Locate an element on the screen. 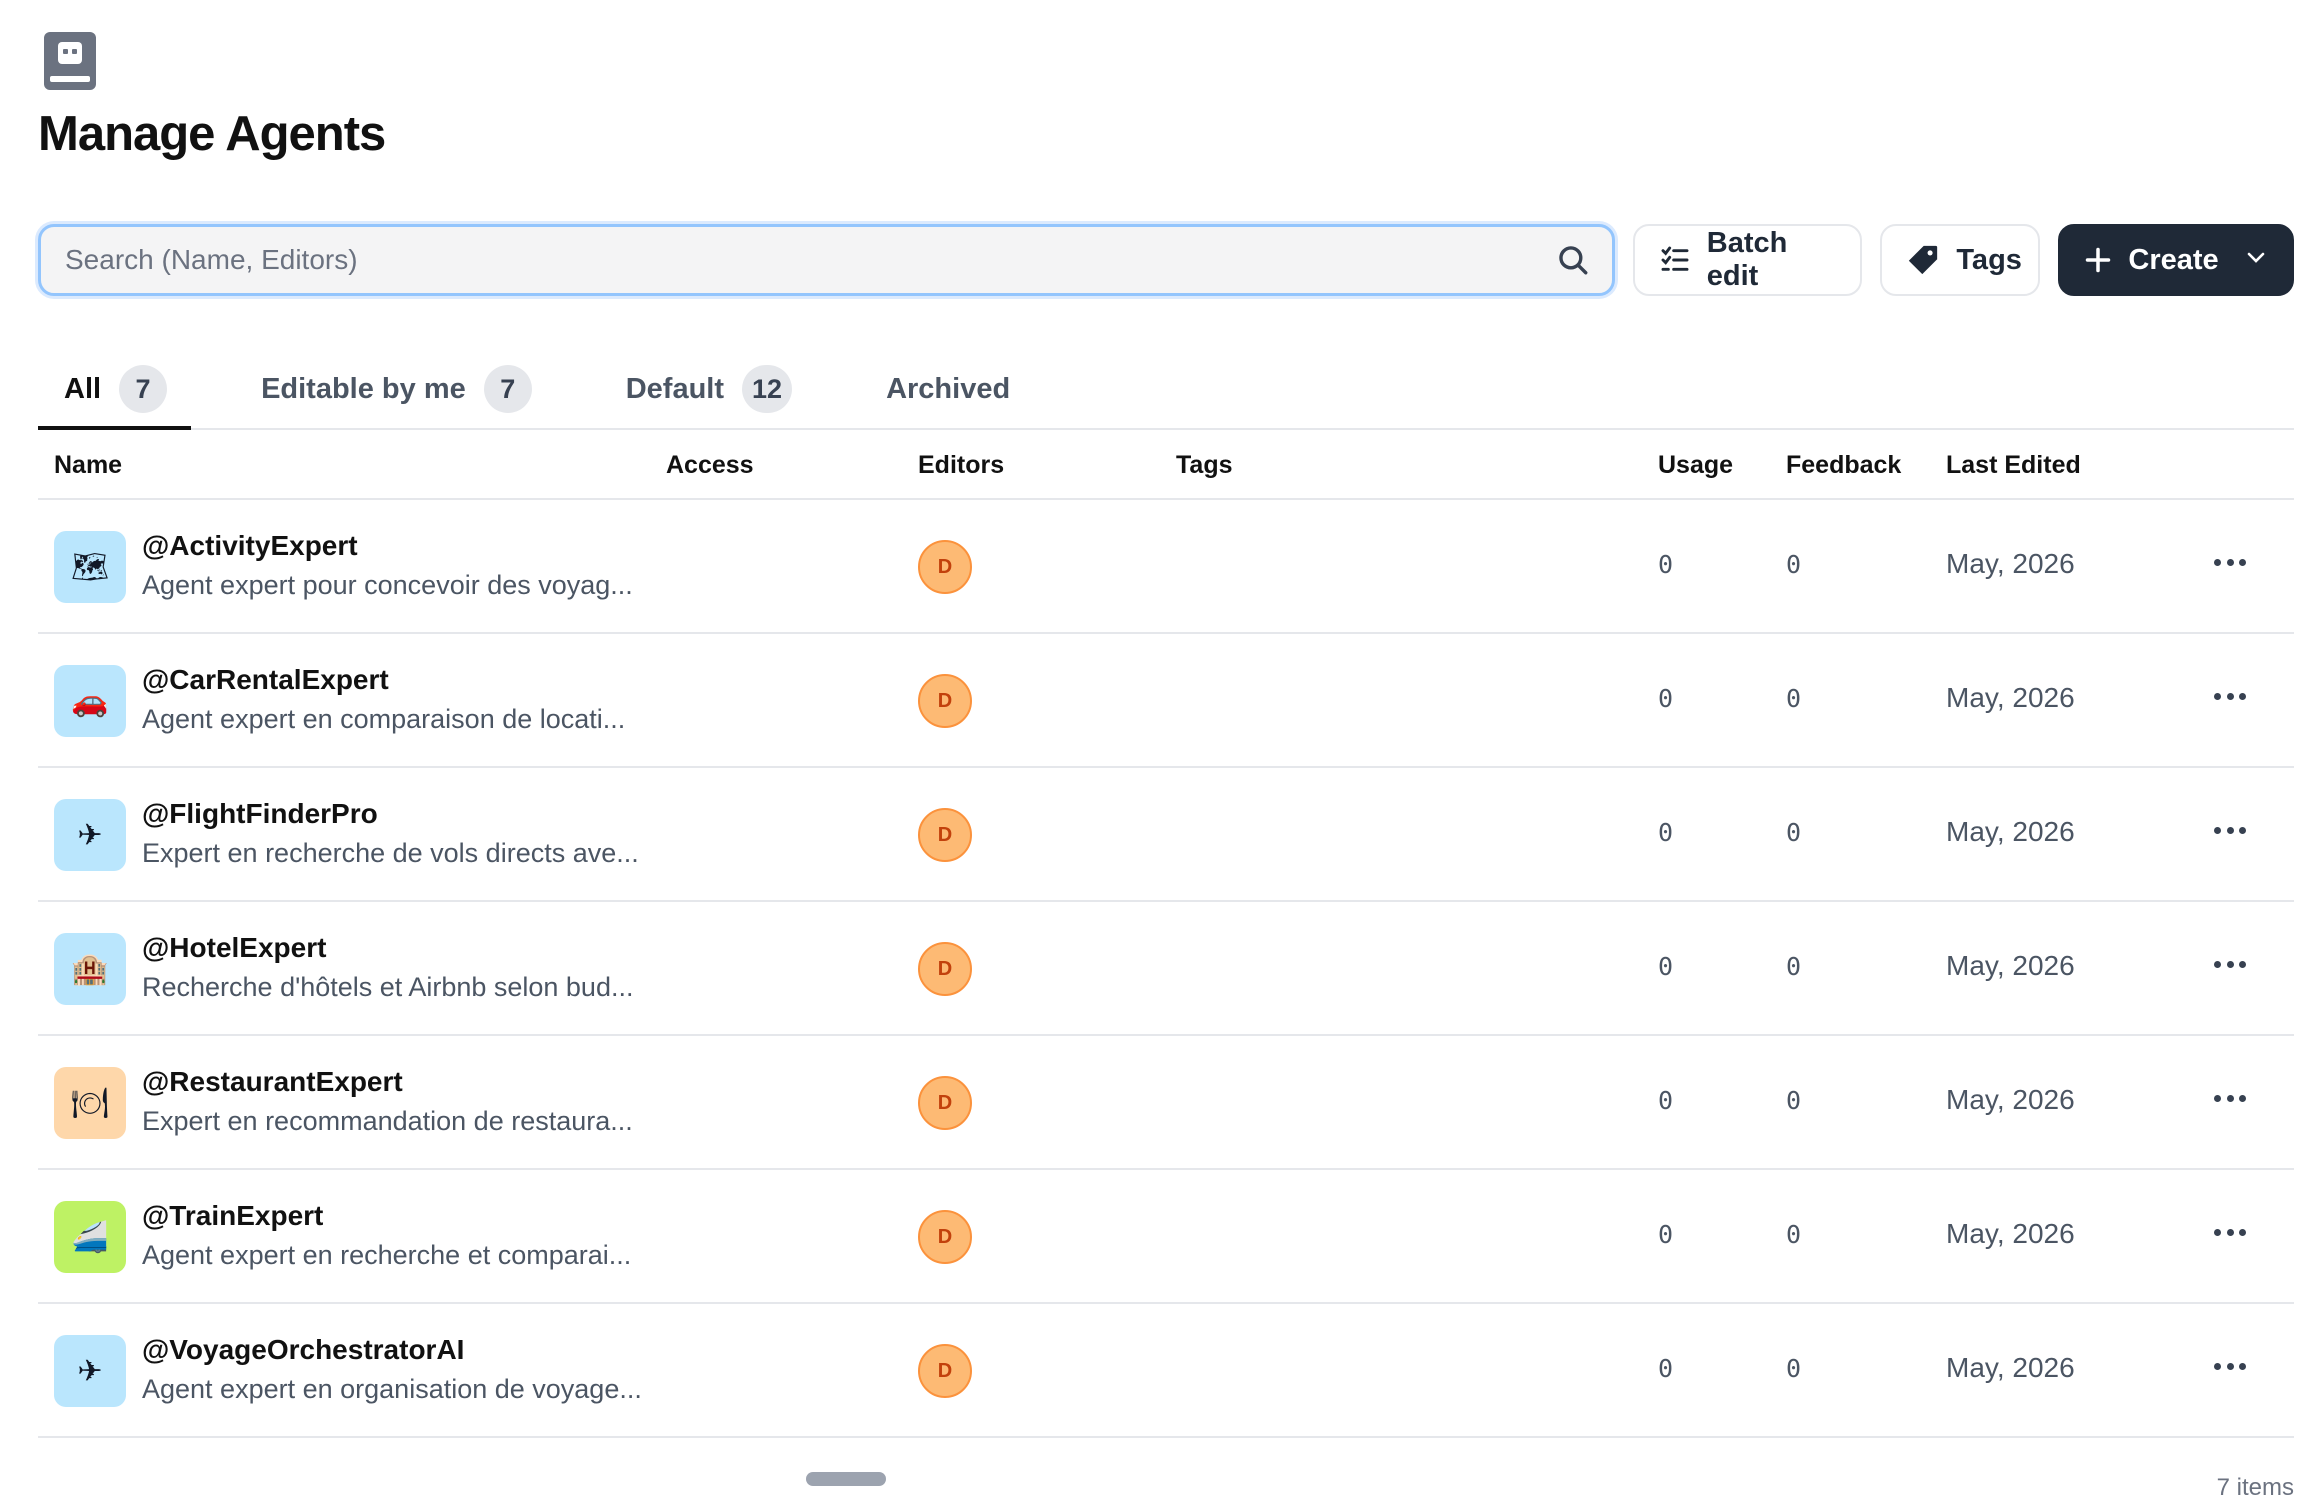 The image size is (2324, 1506). agent-avatar: 🚄 is located at coordinates (90, 1237).